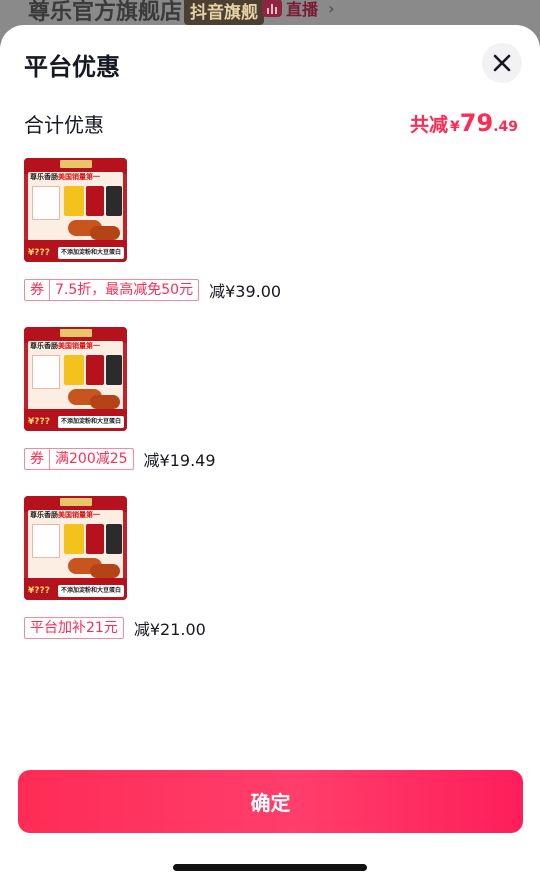  I want to click on coupon-text: 满200减25, so click(91, 459).